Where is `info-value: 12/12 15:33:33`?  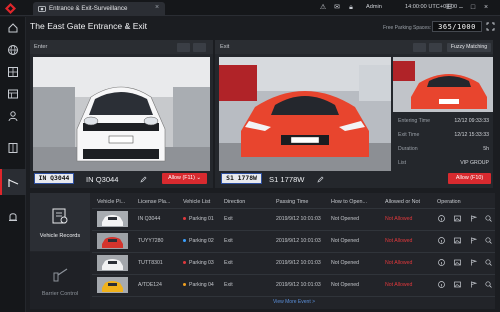
info-value: 12/12 15:33:33 is located at coordinates (471, 135).